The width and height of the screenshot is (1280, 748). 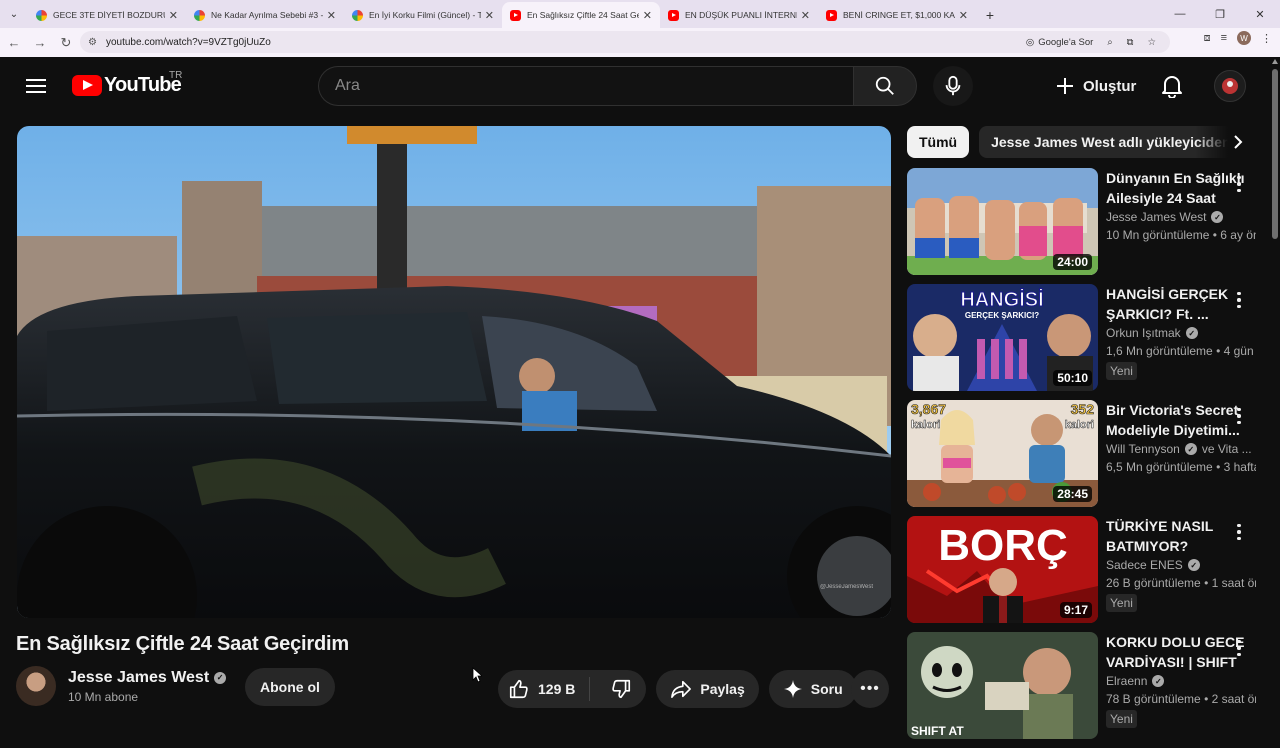 What do you see at coordinates (138, 678) in the screenshot?
I see `channel-name: Jesse James West` at bounding box center [138, 678].